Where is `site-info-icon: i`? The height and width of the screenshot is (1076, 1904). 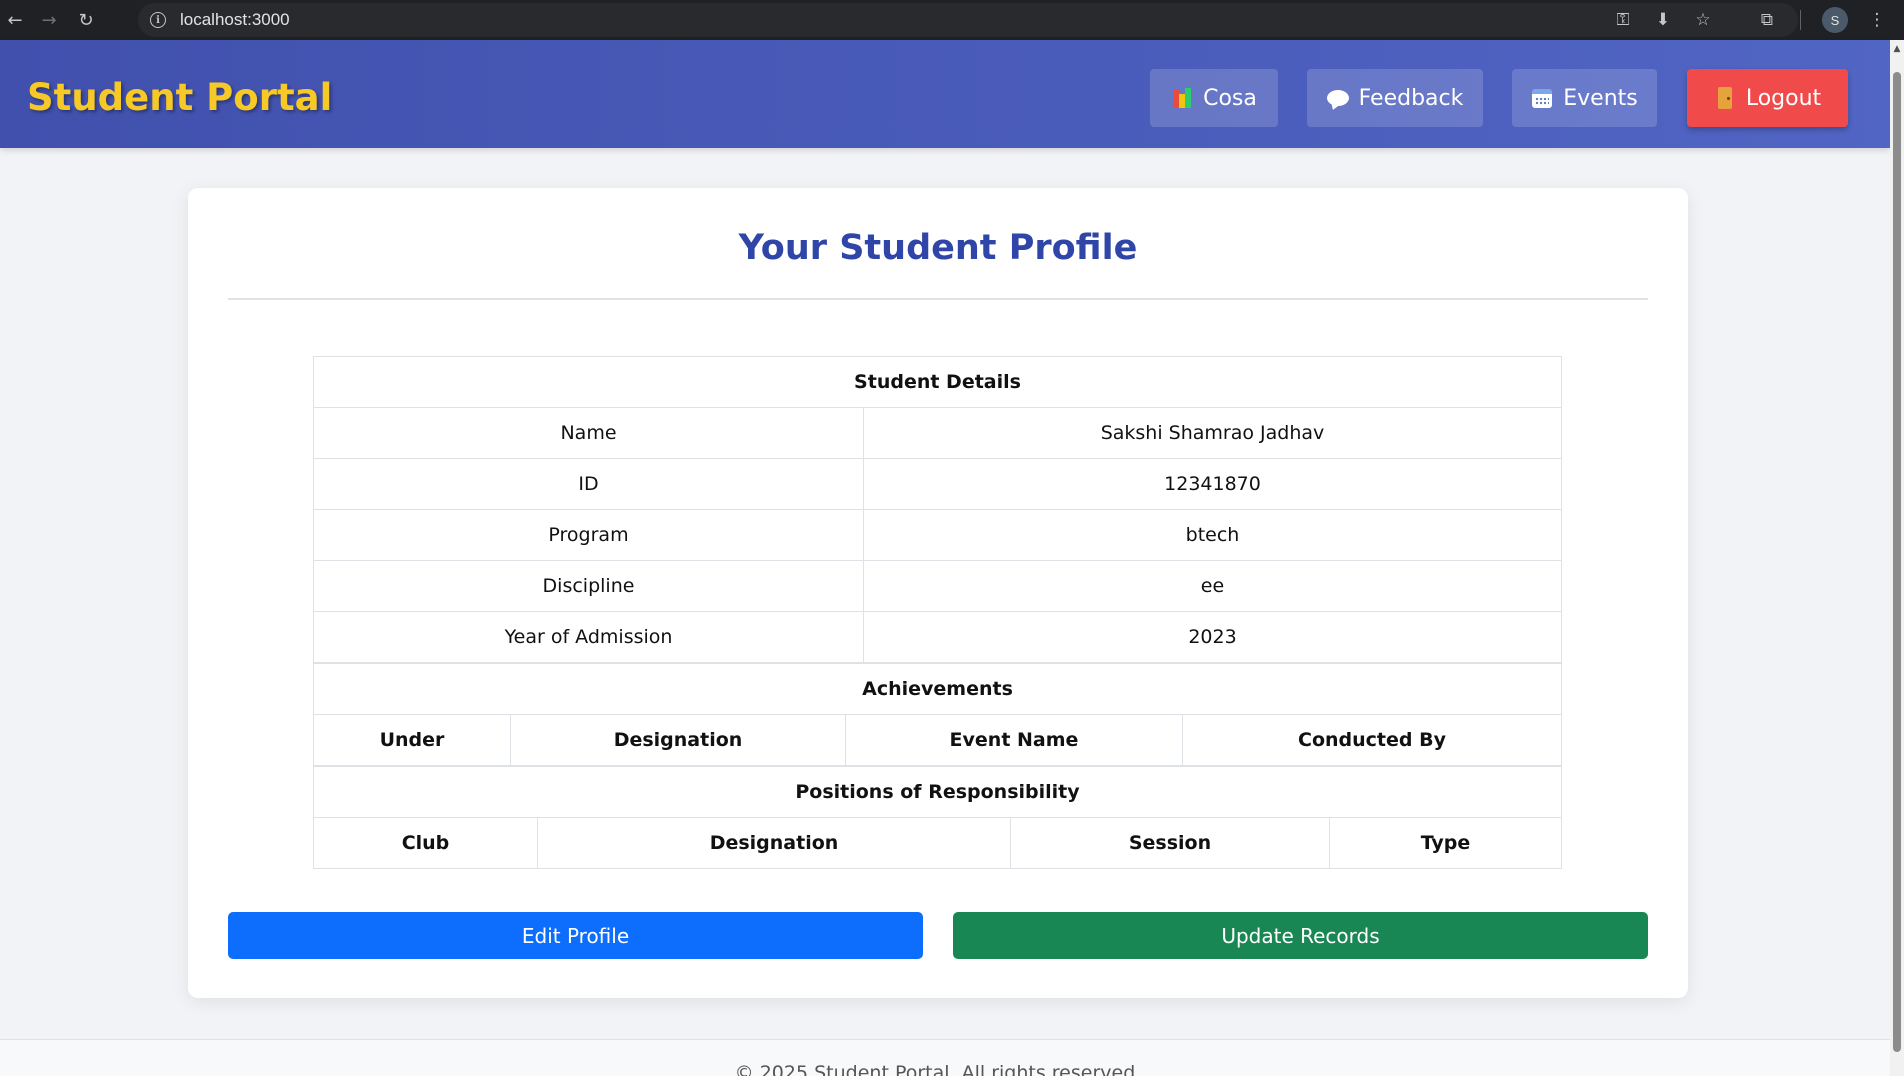 site-info-icon: i is located at coordinates (158, 20).